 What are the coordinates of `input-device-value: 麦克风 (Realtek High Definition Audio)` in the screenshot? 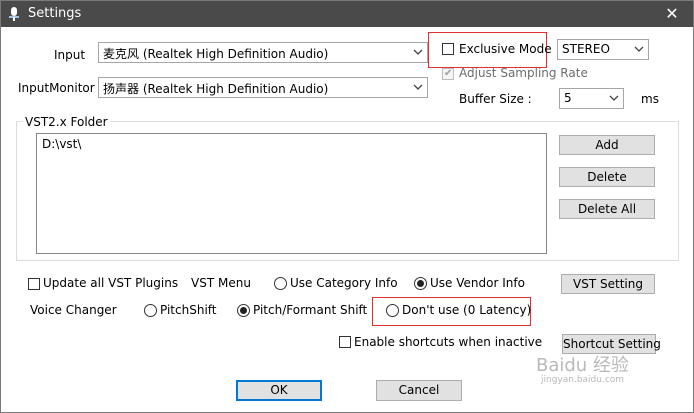 It's located at (216, 54).